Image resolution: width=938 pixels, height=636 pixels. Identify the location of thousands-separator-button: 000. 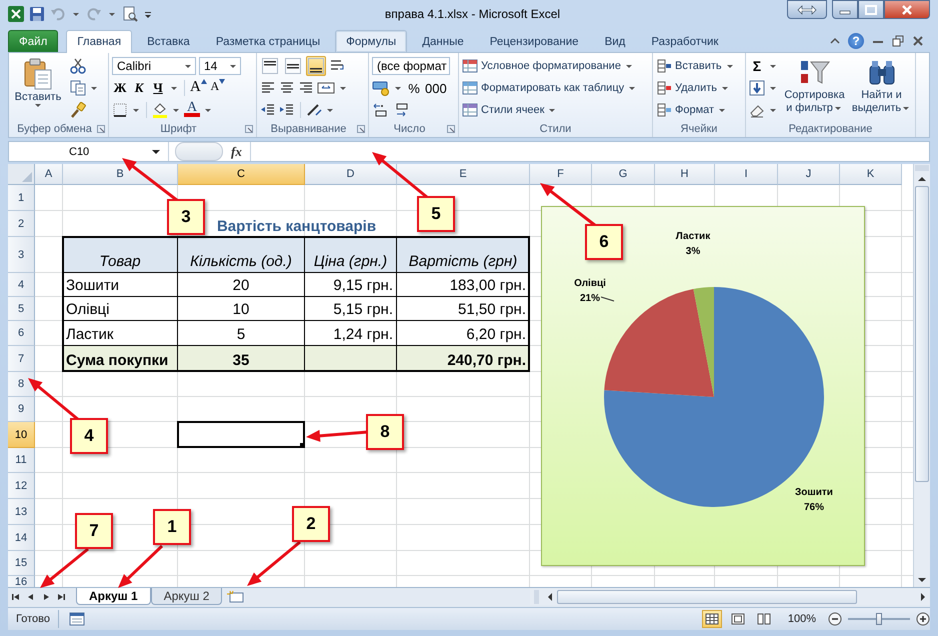
(436, 88).